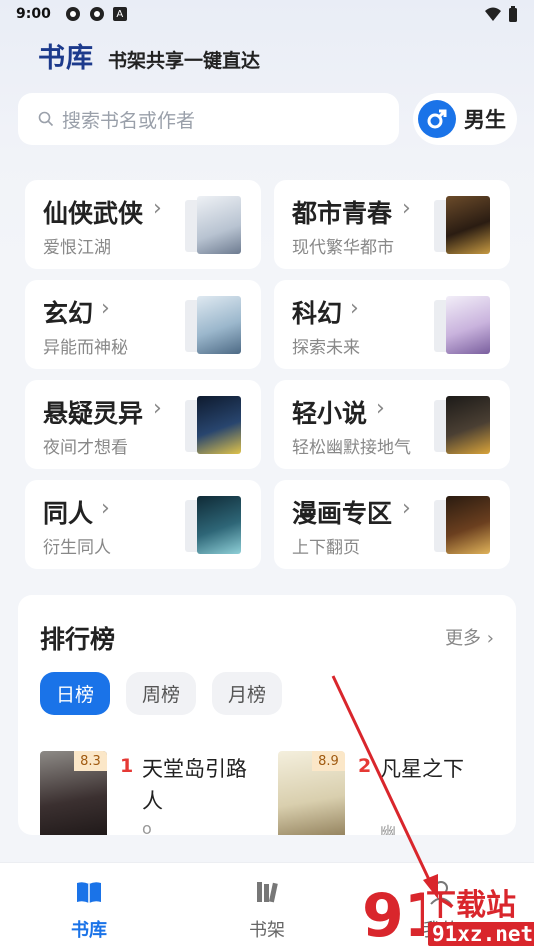 The image size is (534, 950). Describe the element at coordinates (342, 213) in the screenshot. I see `category-name: 都市青春` at that location.